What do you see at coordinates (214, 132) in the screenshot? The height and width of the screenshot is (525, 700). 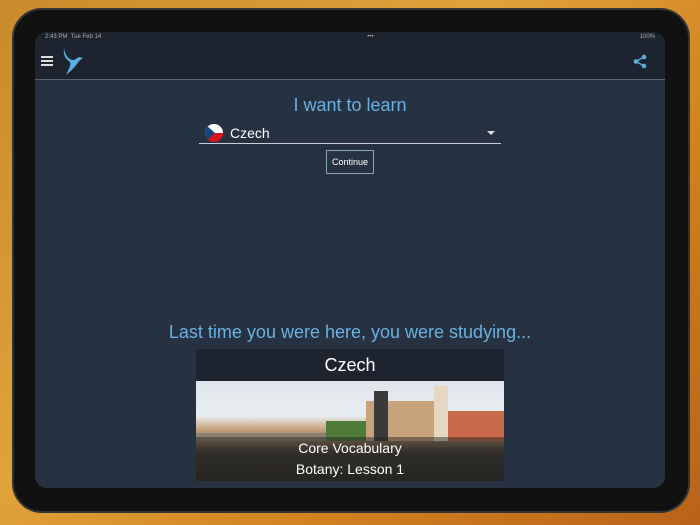 I see `czech-flag-icon` at bounding box center [214, 132].